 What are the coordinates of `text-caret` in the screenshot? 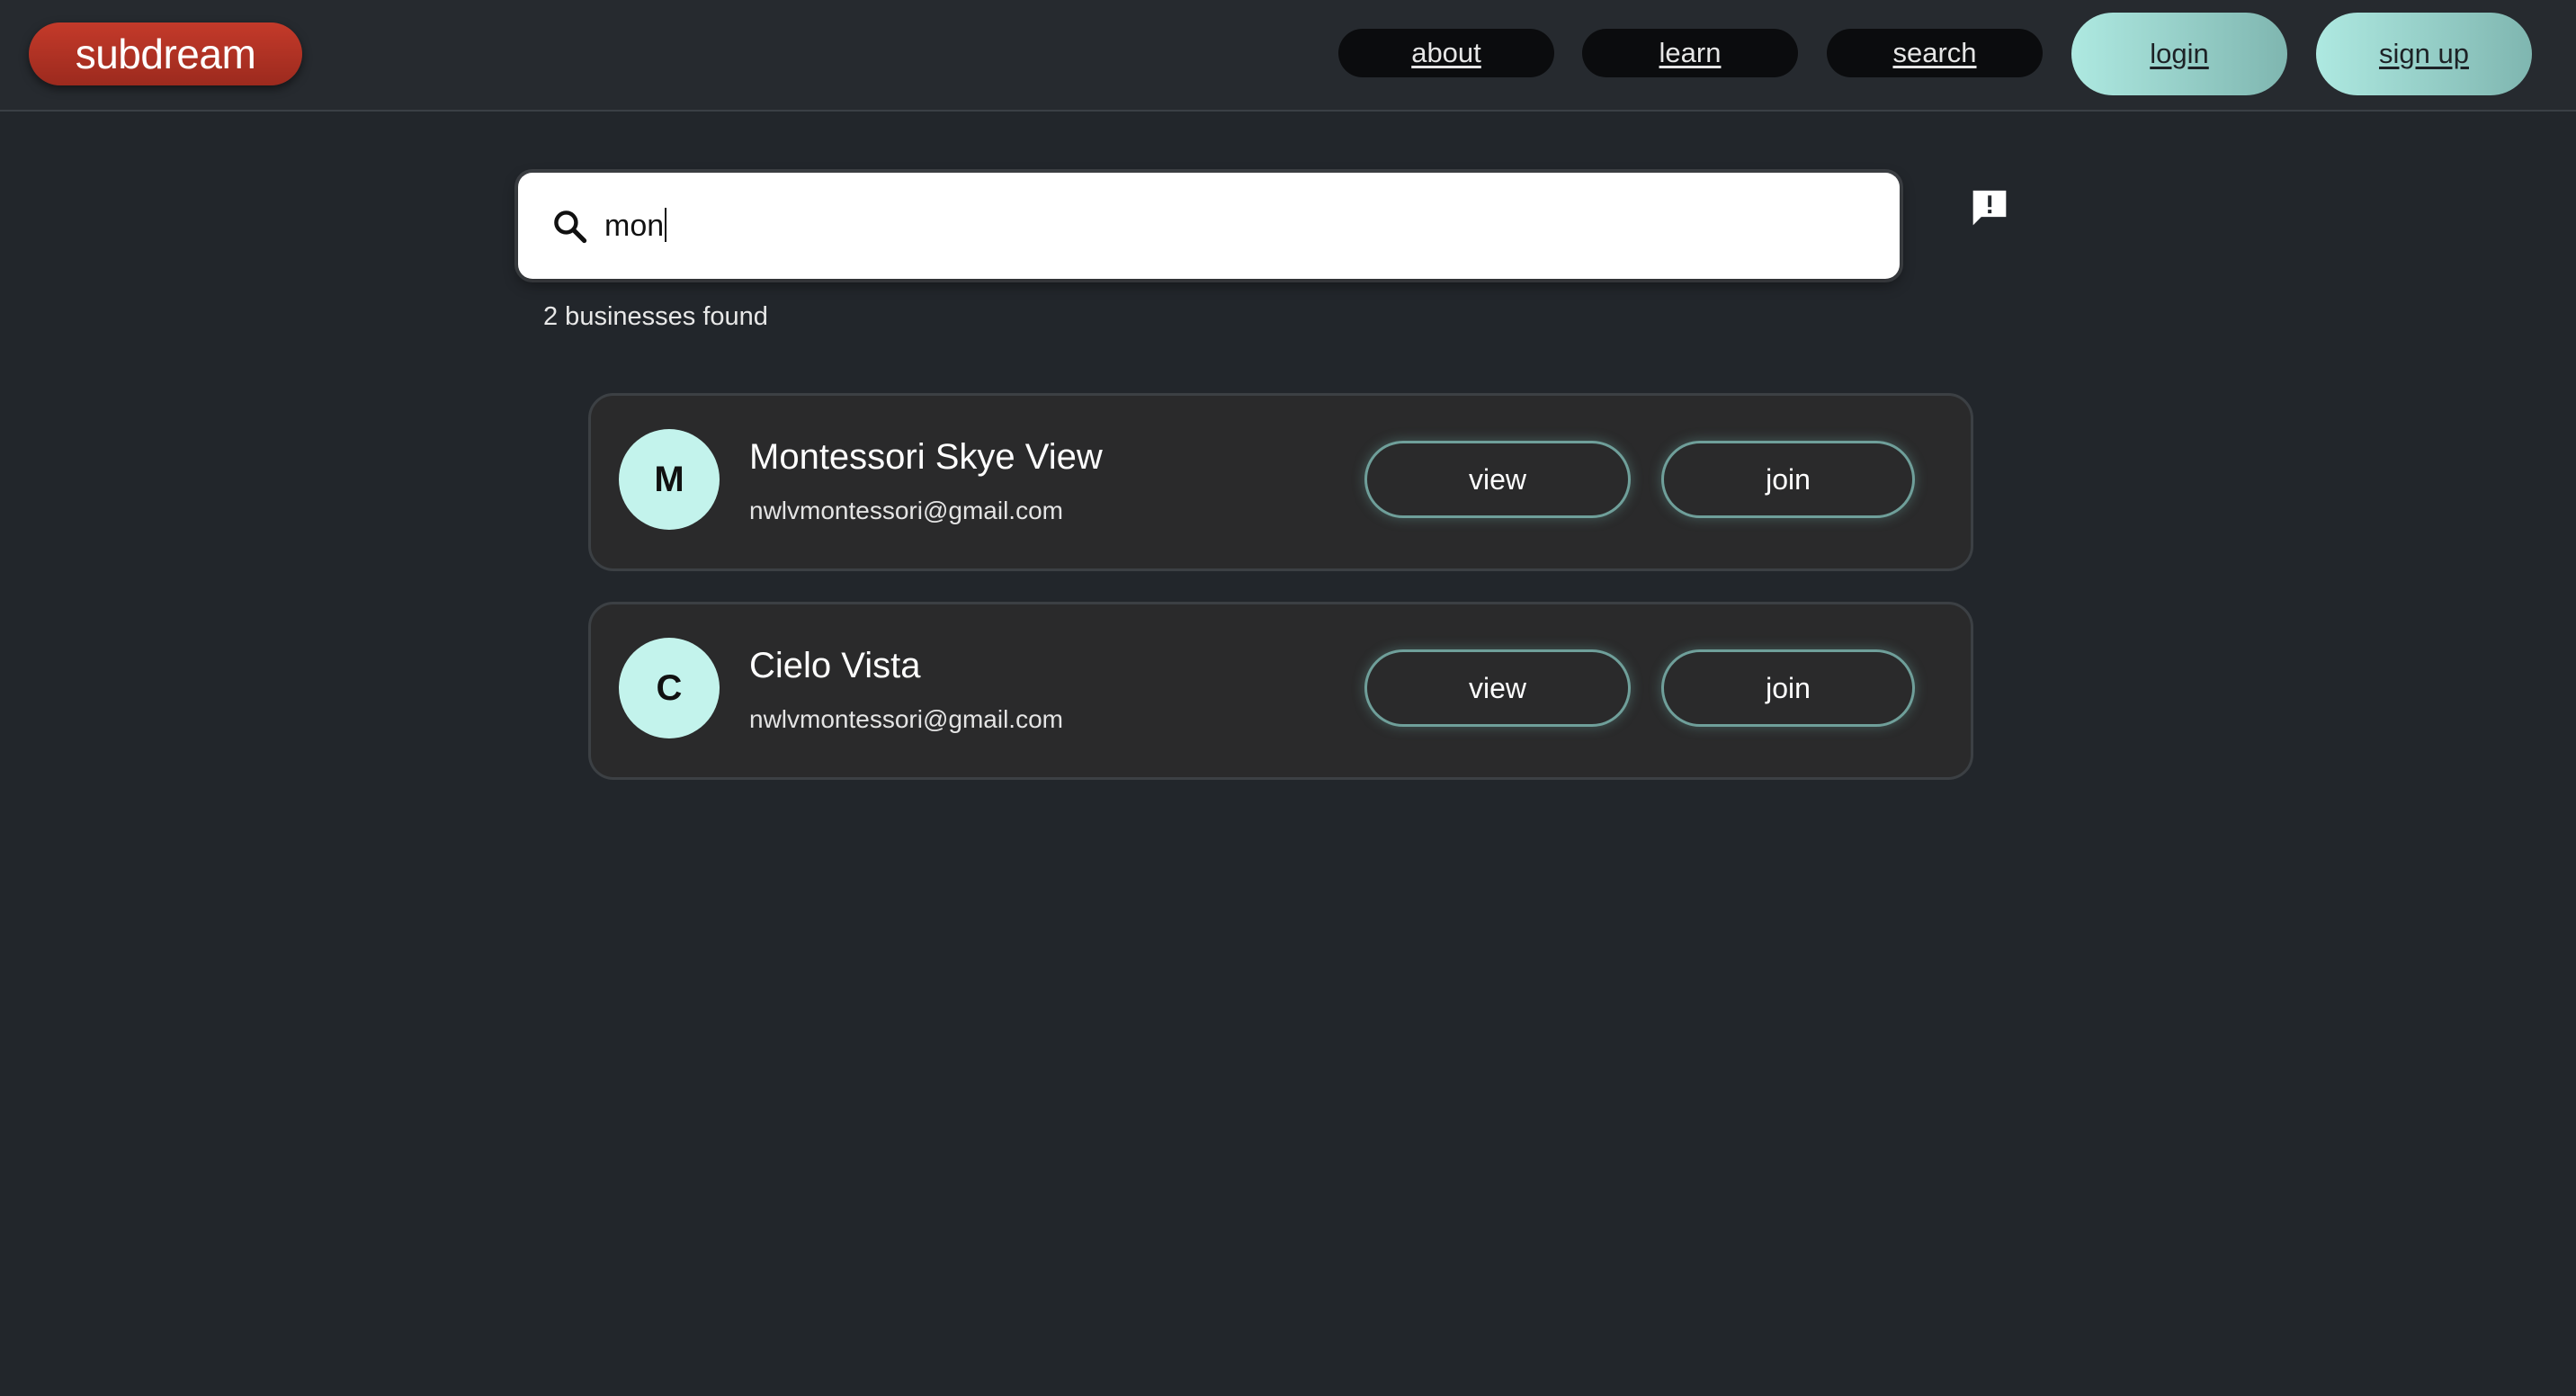 It's located at (666, 225).